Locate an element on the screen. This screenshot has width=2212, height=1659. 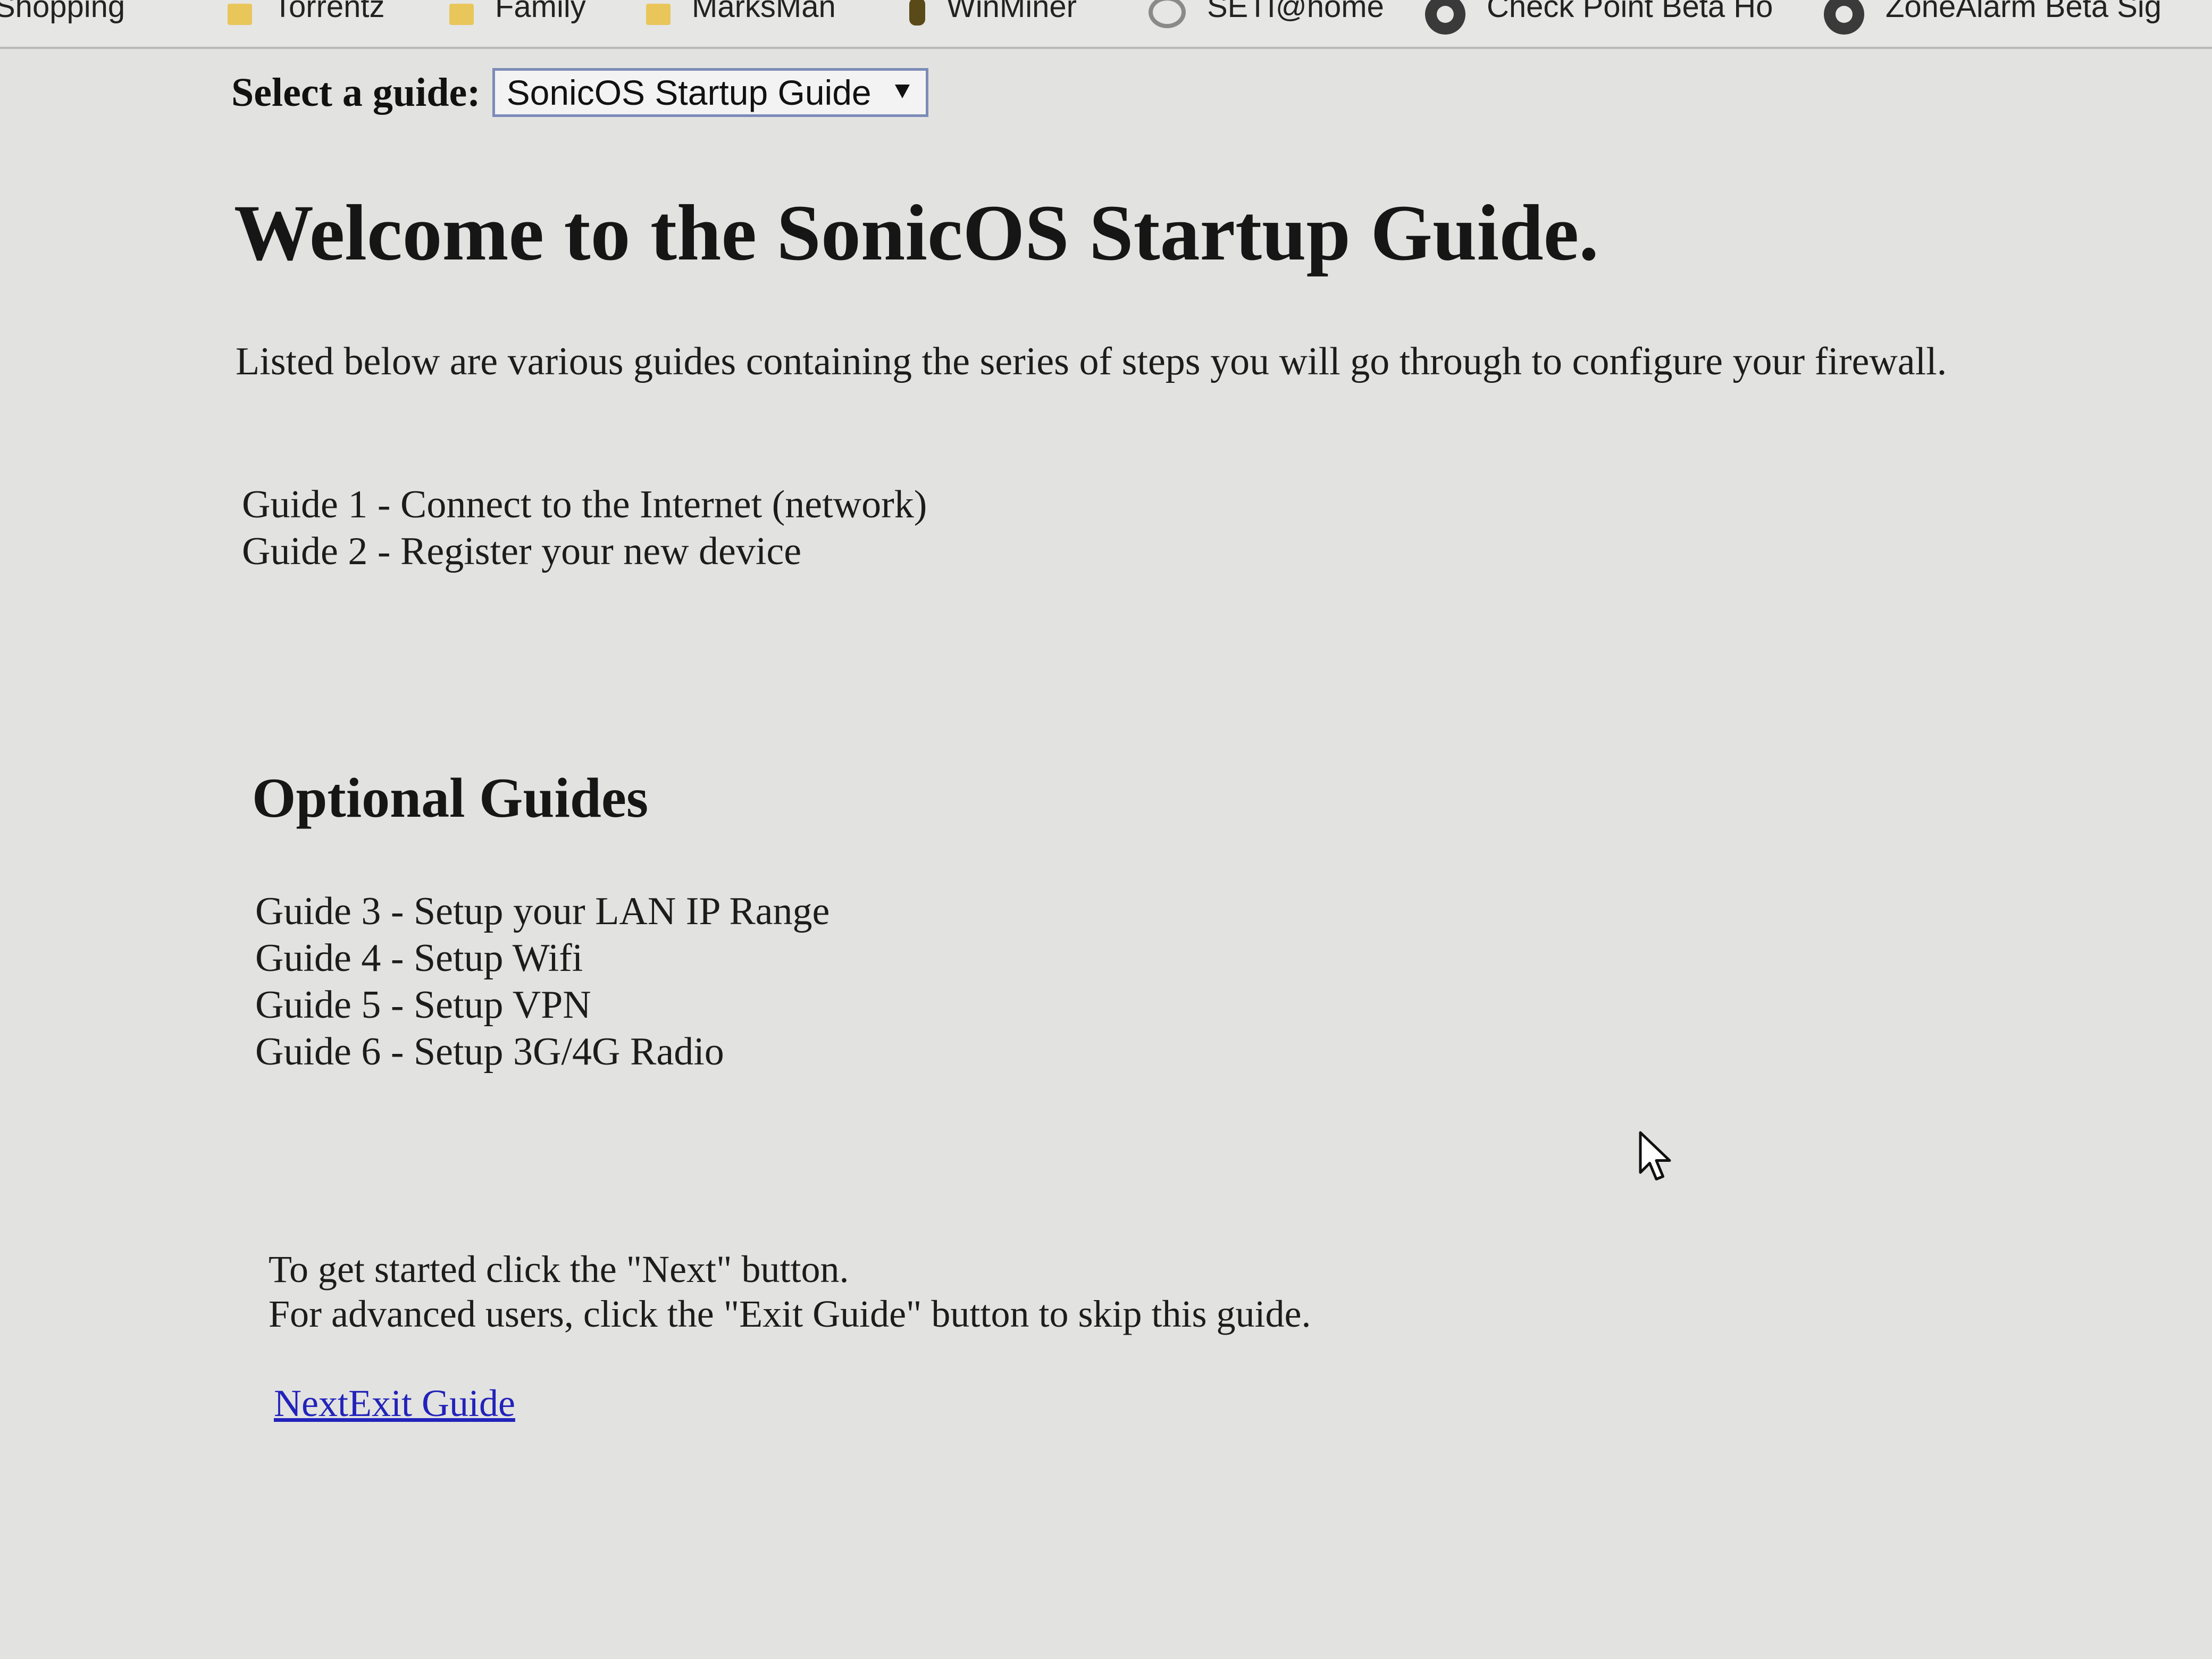
bookmark-label: WinMiner is located at coordinates (1011, 12).